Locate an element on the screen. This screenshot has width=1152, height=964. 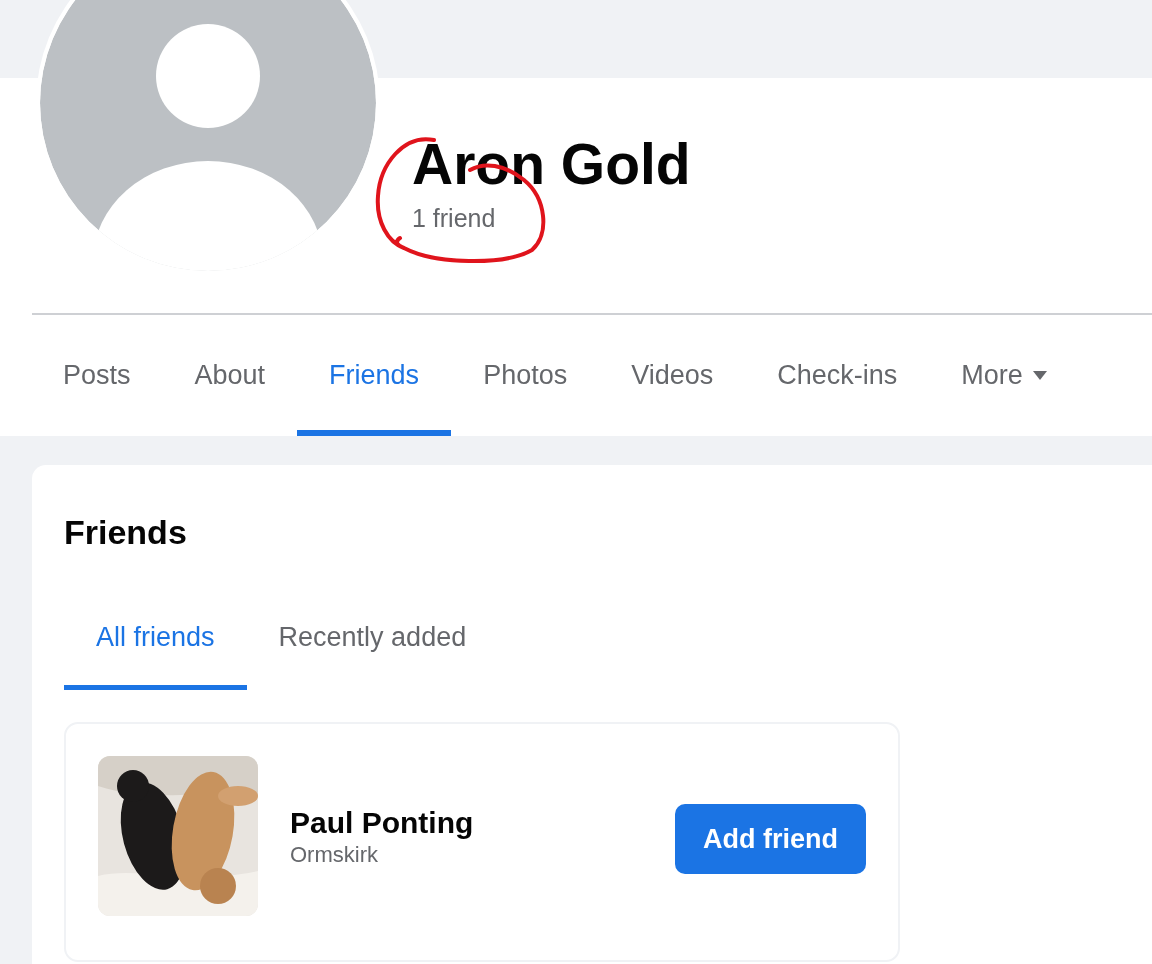
profile-name: Aron Gold is located at coordinates (551, 164).